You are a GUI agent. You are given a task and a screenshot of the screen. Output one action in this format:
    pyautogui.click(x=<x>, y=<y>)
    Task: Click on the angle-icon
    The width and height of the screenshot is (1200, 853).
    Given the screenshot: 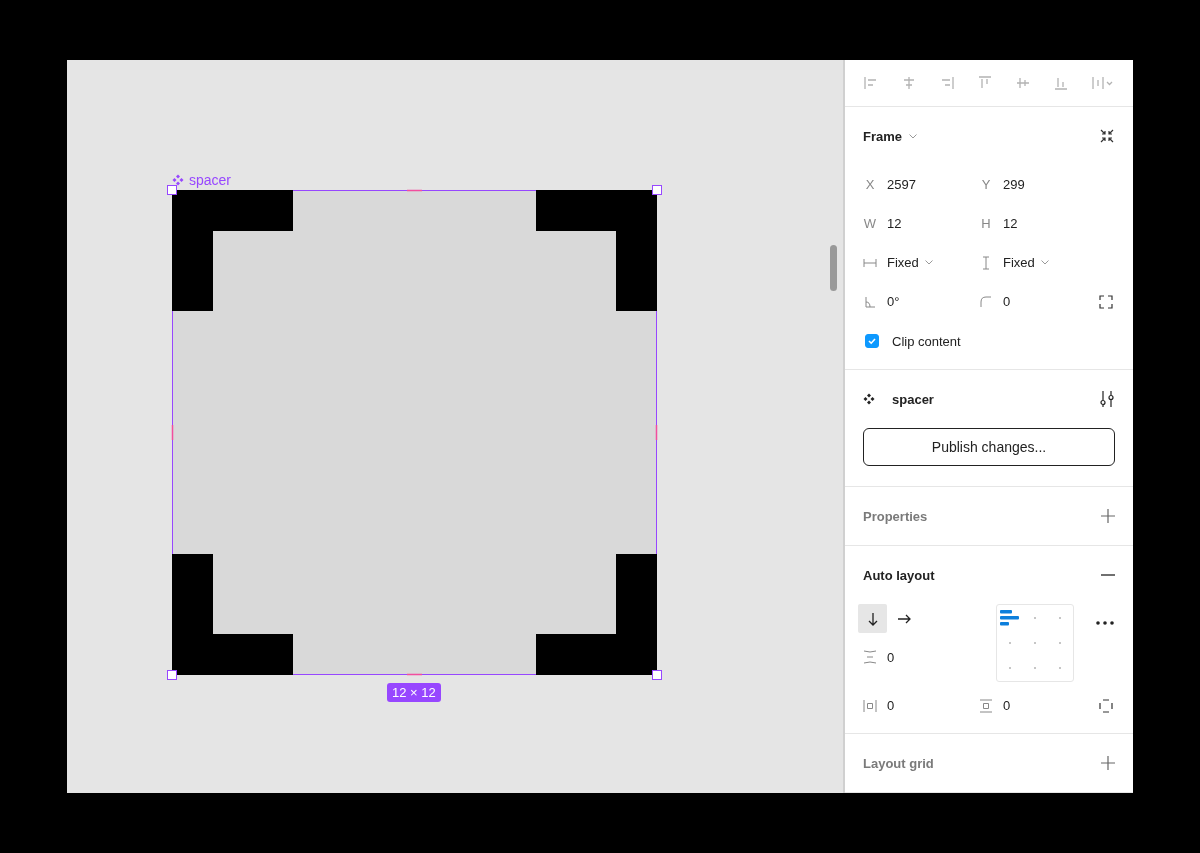 What is the action you would take?
    pyautogui.click(x=870, y=301)
    